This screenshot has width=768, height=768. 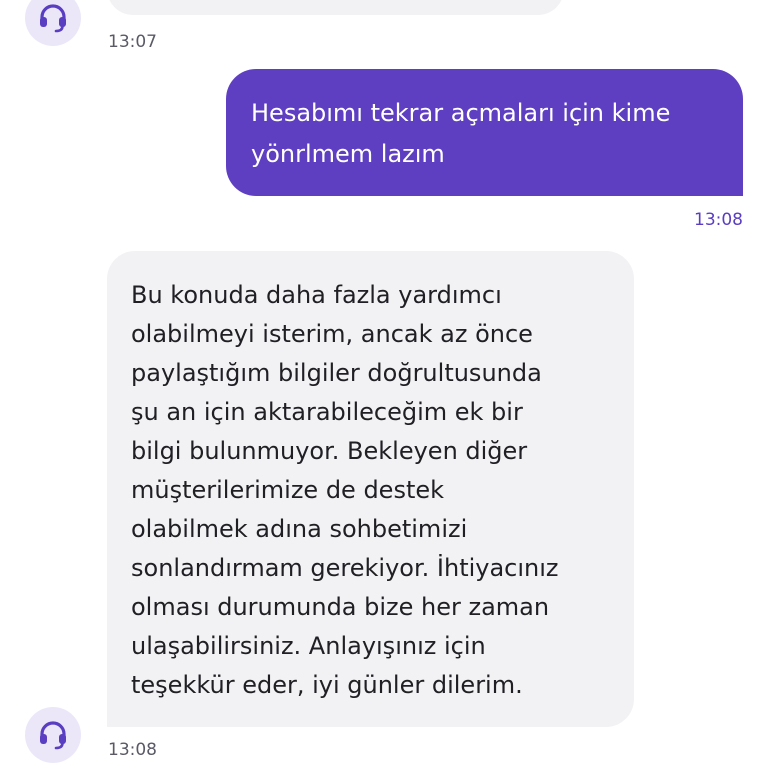 I want to click on message-line: olabilmek adına sohbetimizi, so click(x=299, y=529).